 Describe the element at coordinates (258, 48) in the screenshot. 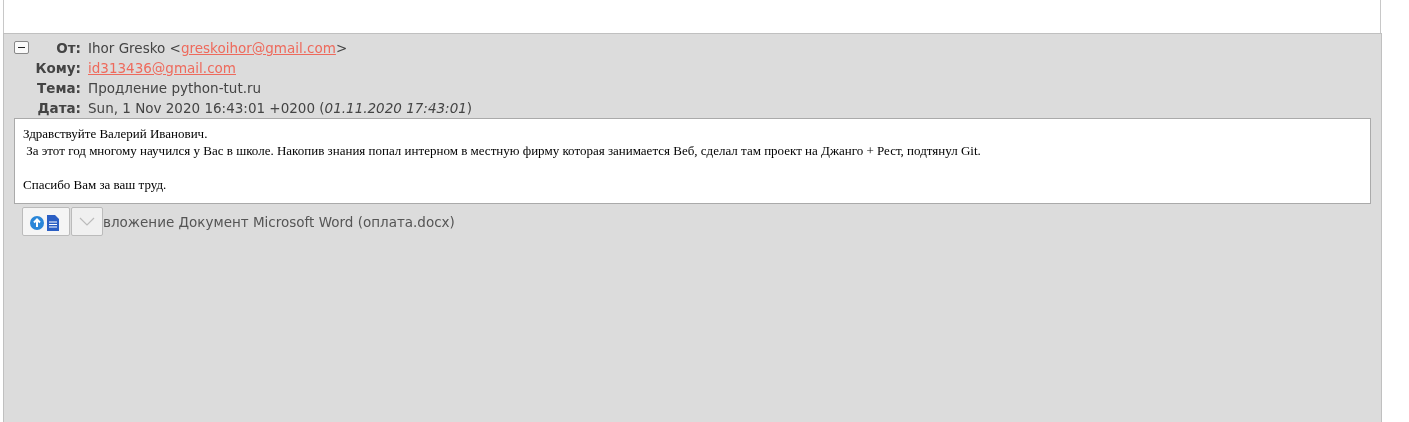

I see `email-link: greskoihor@gmail.com` at that location.